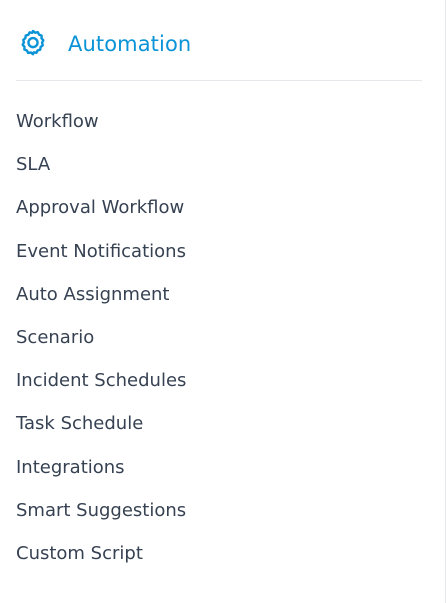 The width and height of the screenshot is (446, 603). I want to click on menu-item-scenario: Scenario, so click(101, 341).